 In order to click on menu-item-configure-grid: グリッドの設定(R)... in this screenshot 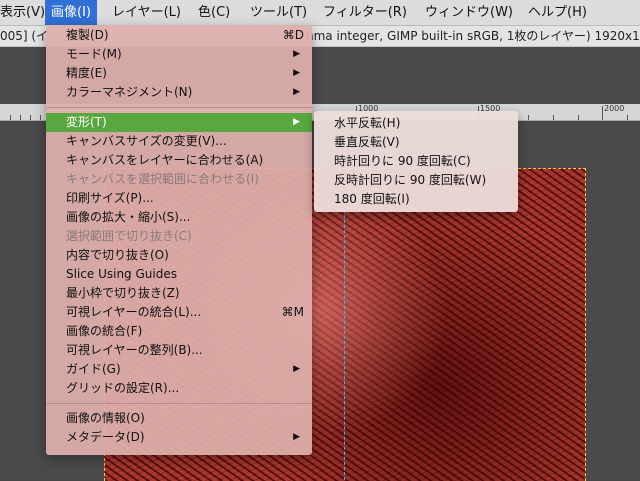, I will do `click(179, 388)`.